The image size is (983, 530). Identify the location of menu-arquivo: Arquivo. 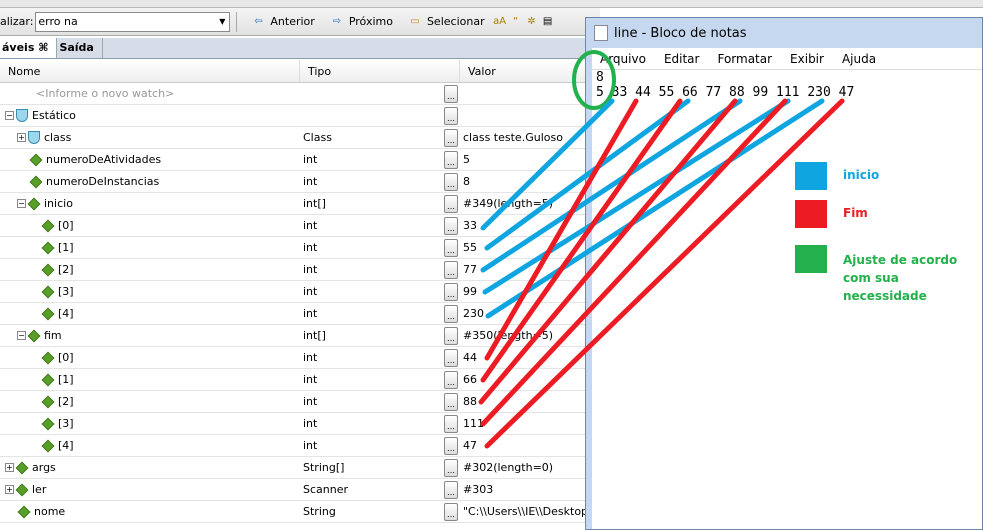
(623, 59).